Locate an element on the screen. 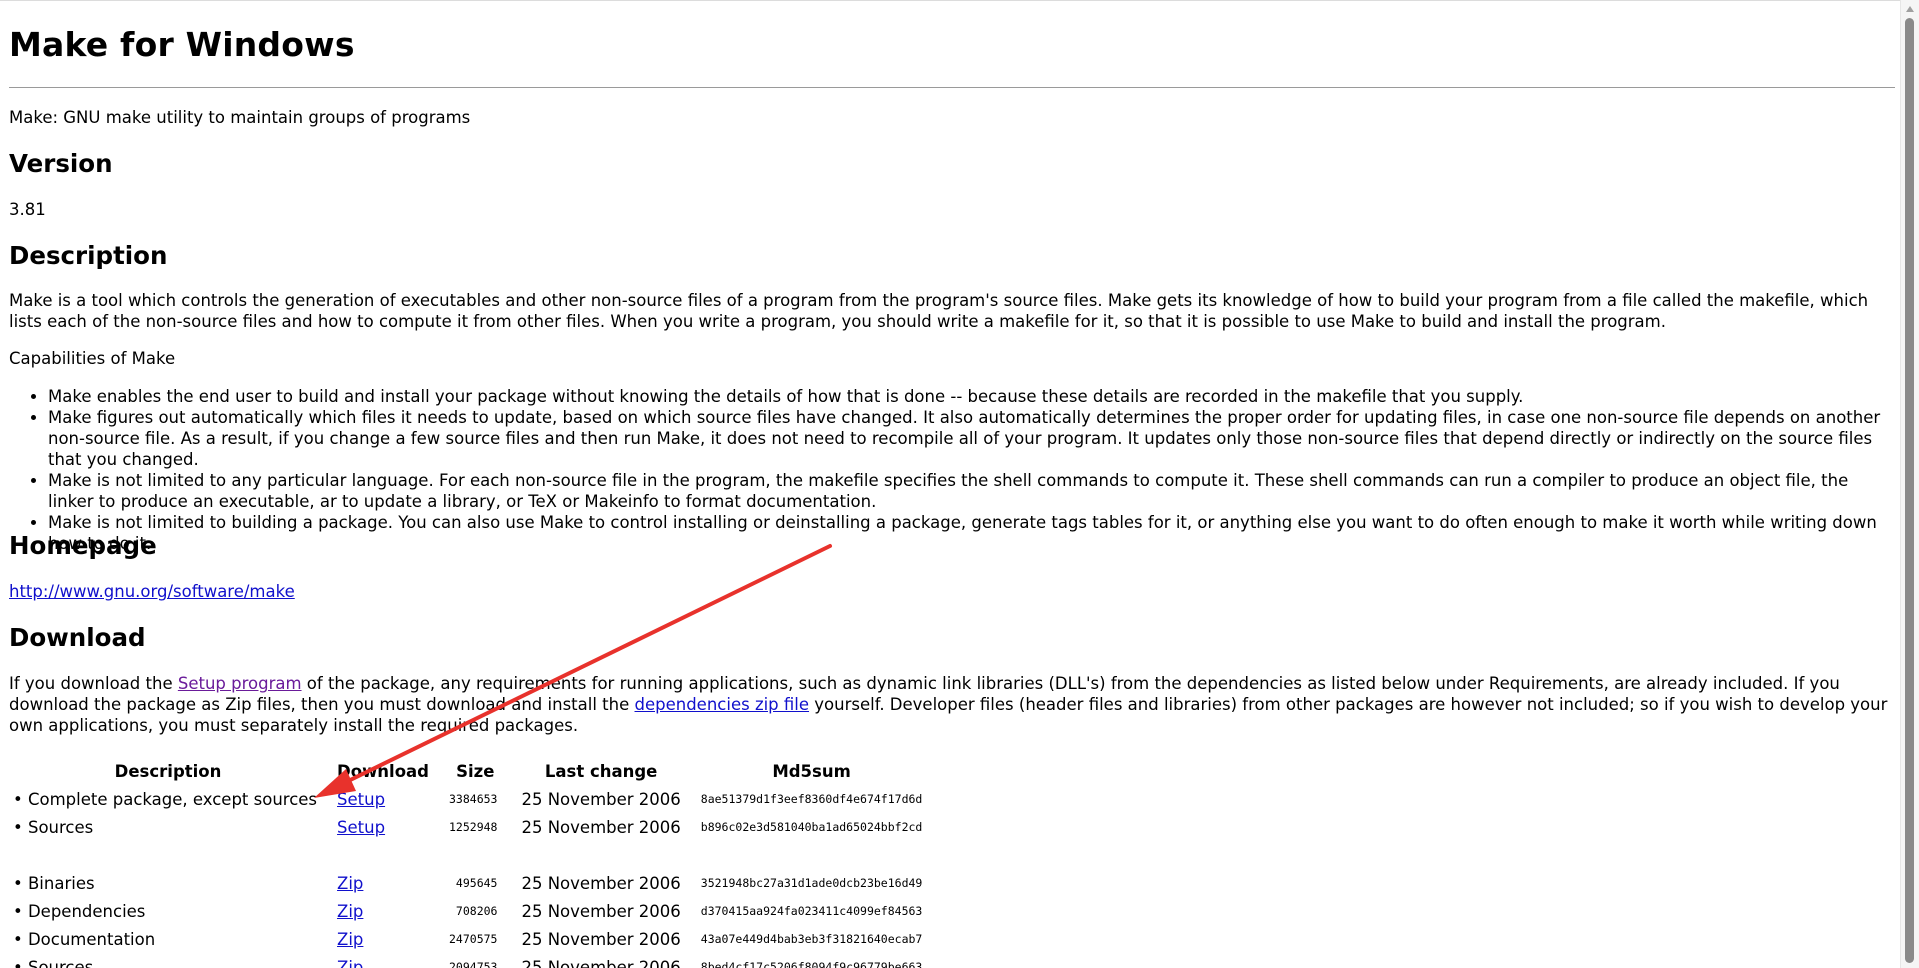 The image size is (1919, 968). vertical-scrollbar is located at coordinates (1909, 484).